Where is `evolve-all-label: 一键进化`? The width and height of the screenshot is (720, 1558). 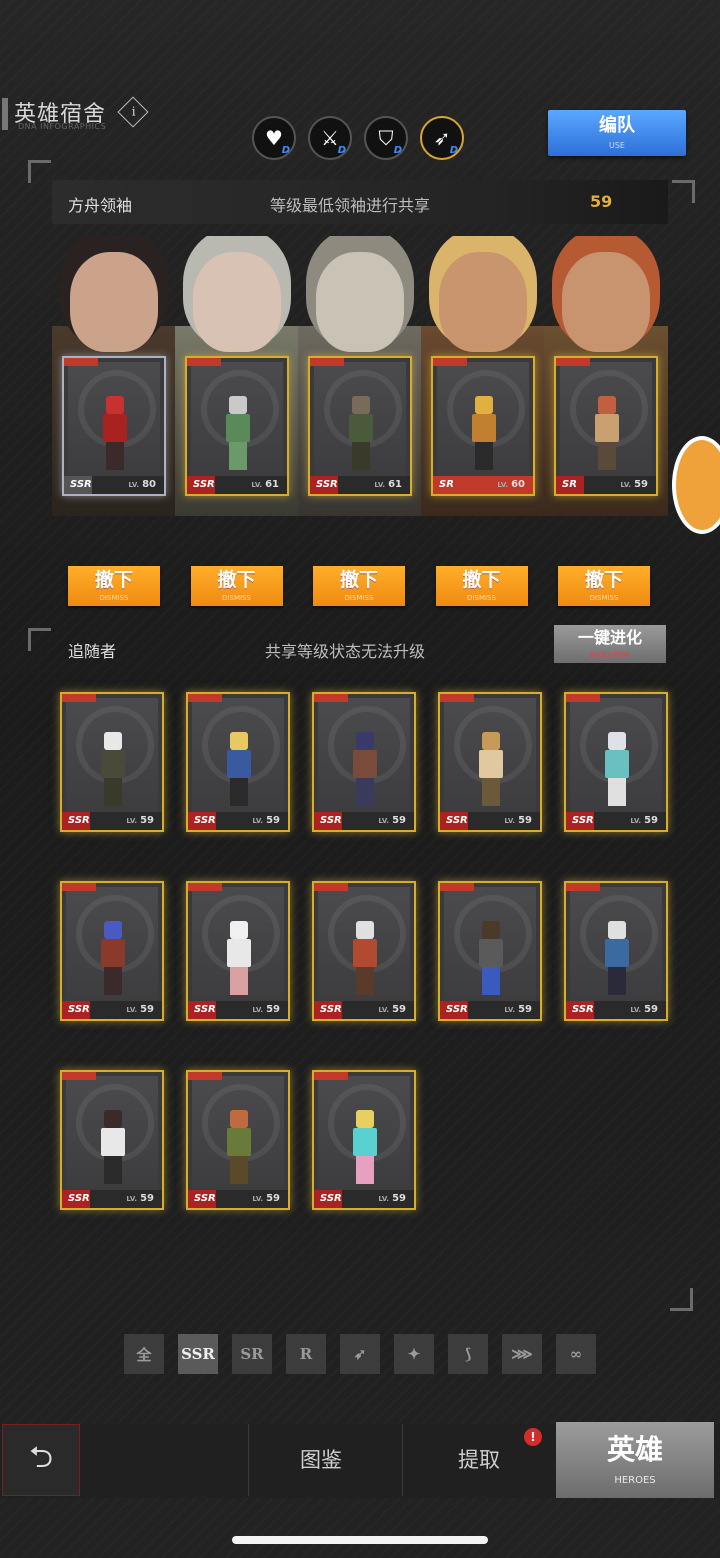 evolve-all-label: 一键进化 is located at coordinates (609, 637).